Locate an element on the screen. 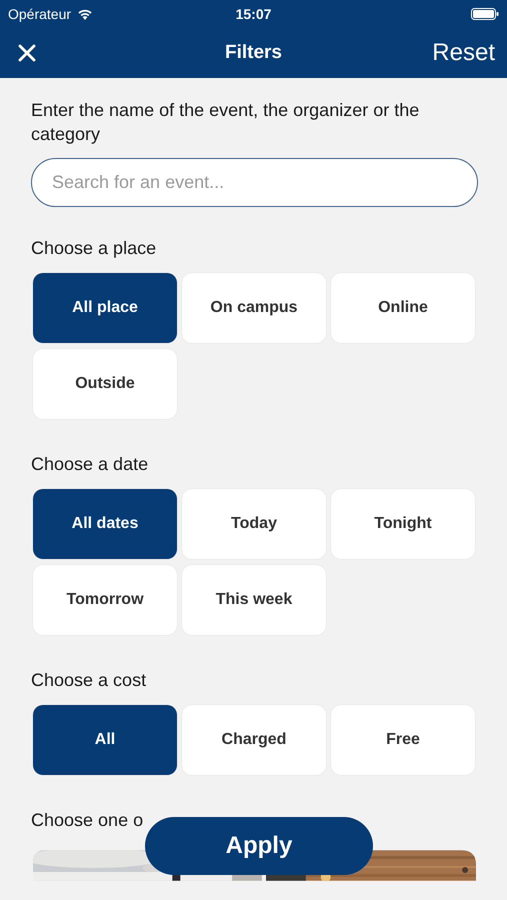 This screenshot has height=900, width=507. search-prompt: Enter the name of the event, the organizer or the category is located at coordinates (225, 122).